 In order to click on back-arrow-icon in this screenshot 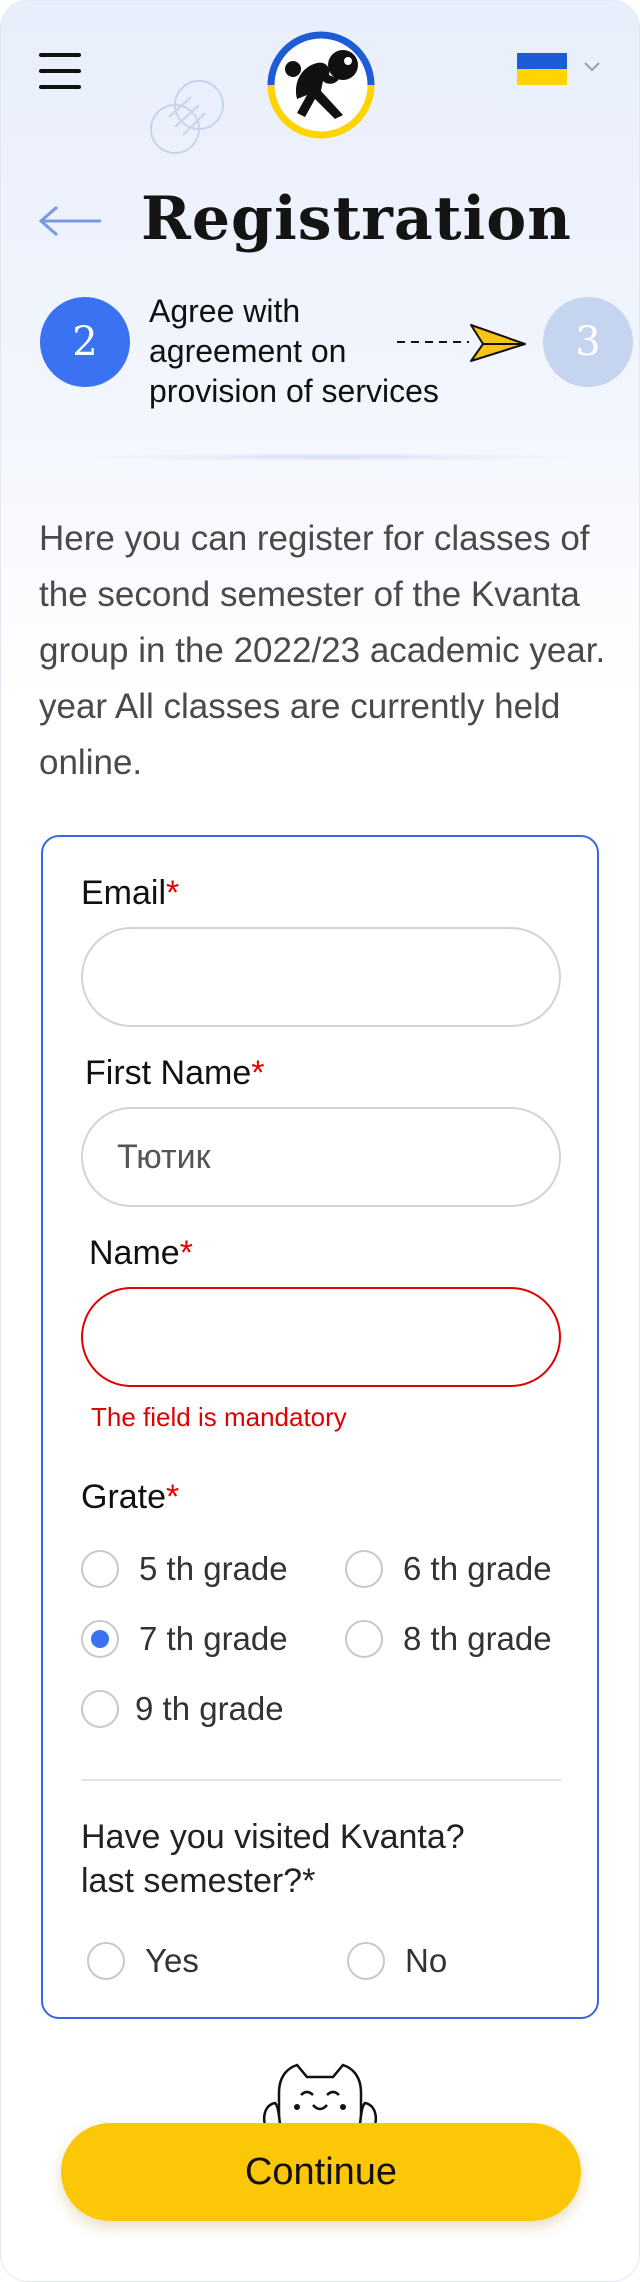, I will do `click(71, 221)`.